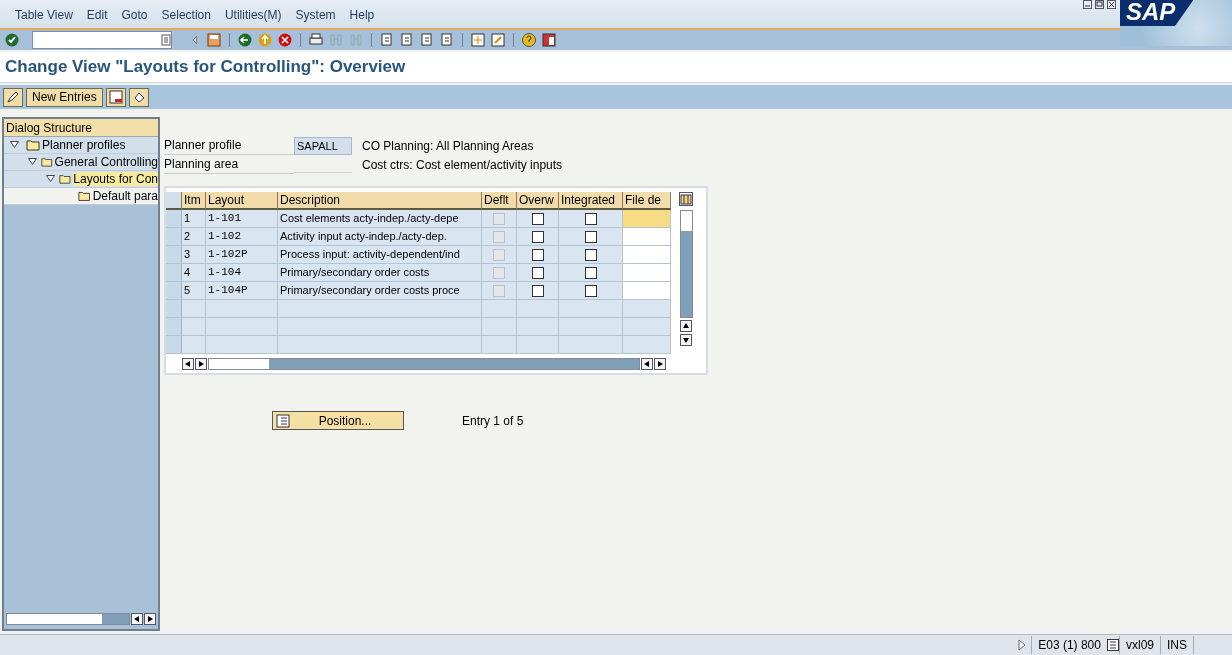 The height and width of the screenshot is (655, 1232). I want to click on undo-button, so click(138, 97).